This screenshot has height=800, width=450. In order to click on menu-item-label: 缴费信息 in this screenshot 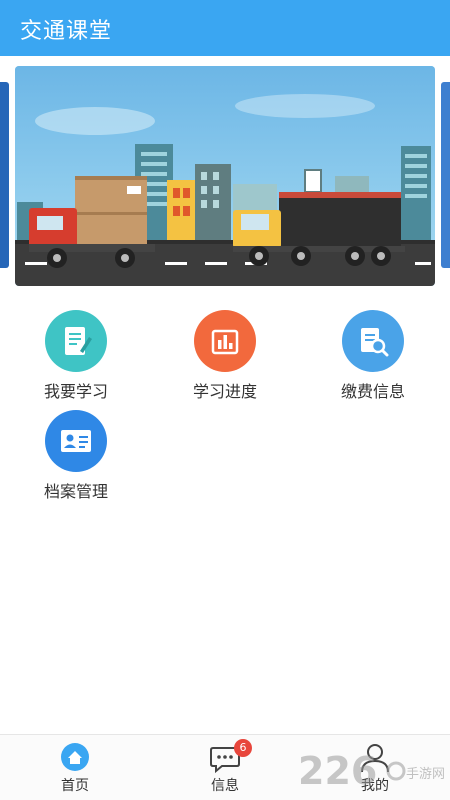, I will do `click(372, 391)`.